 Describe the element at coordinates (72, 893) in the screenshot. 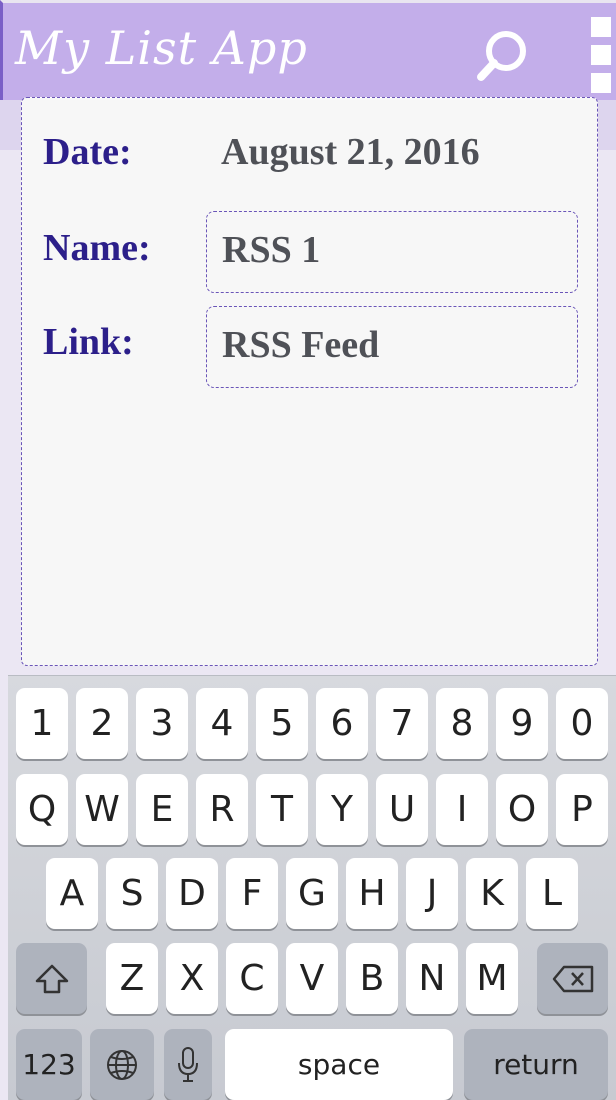

I see `key-a: A` at that location.